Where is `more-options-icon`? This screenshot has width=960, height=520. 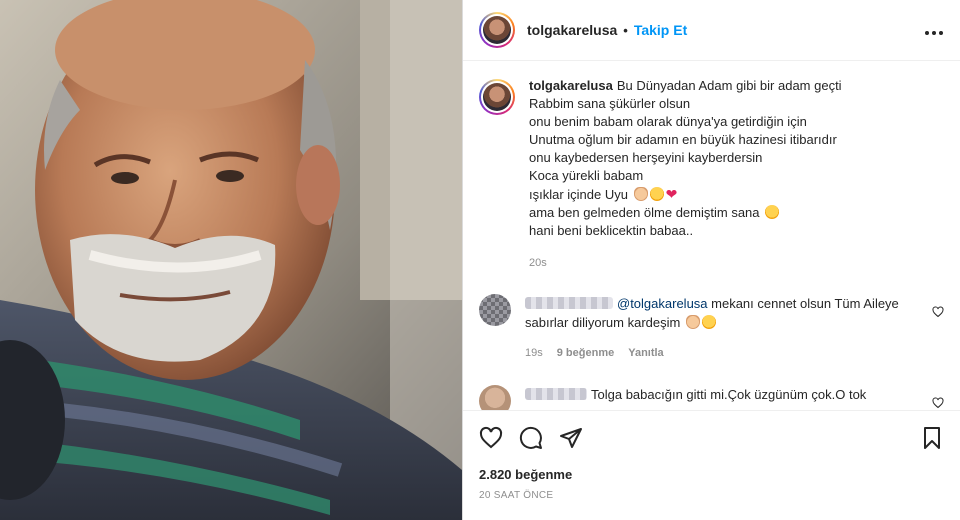
more-options-icon is located at coordinates (934, 30).